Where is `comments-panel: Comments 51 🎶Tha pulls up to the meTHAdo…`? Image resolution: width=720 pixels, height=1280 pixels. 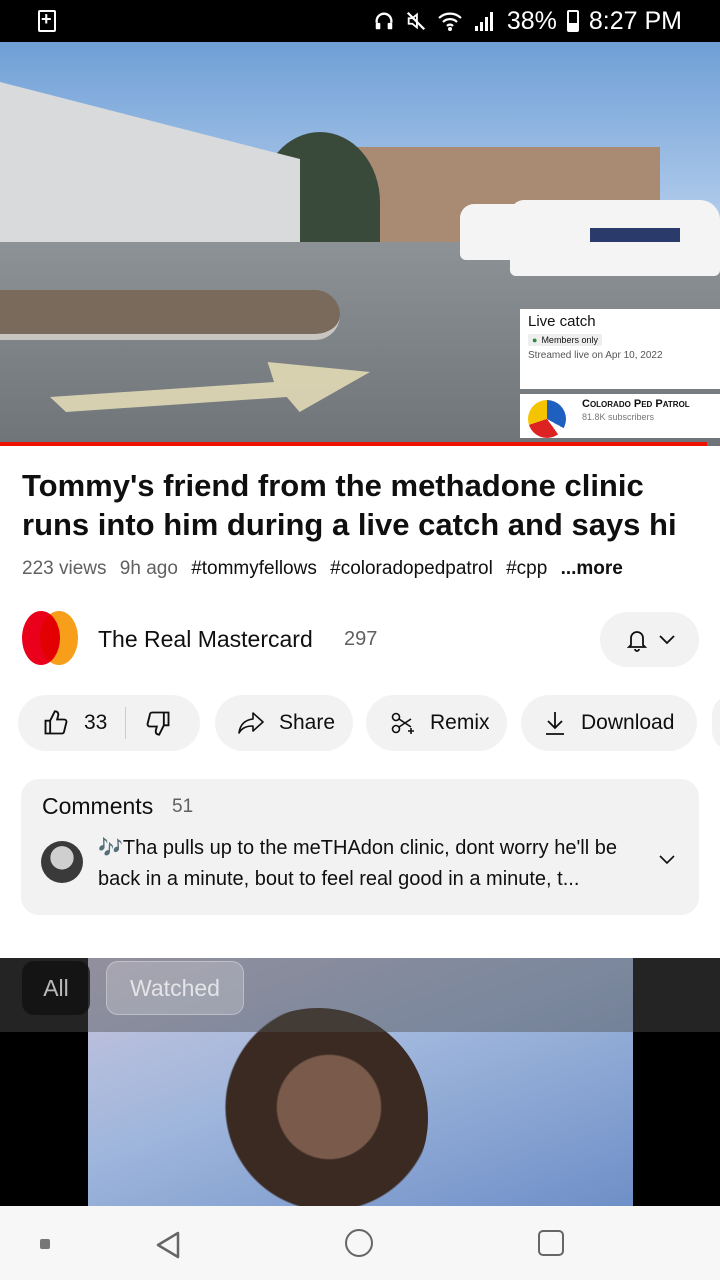 comments-panel: Comments 51 🎶Tha pulls up to the meTHAdo… is located at coordinates (360, 847).